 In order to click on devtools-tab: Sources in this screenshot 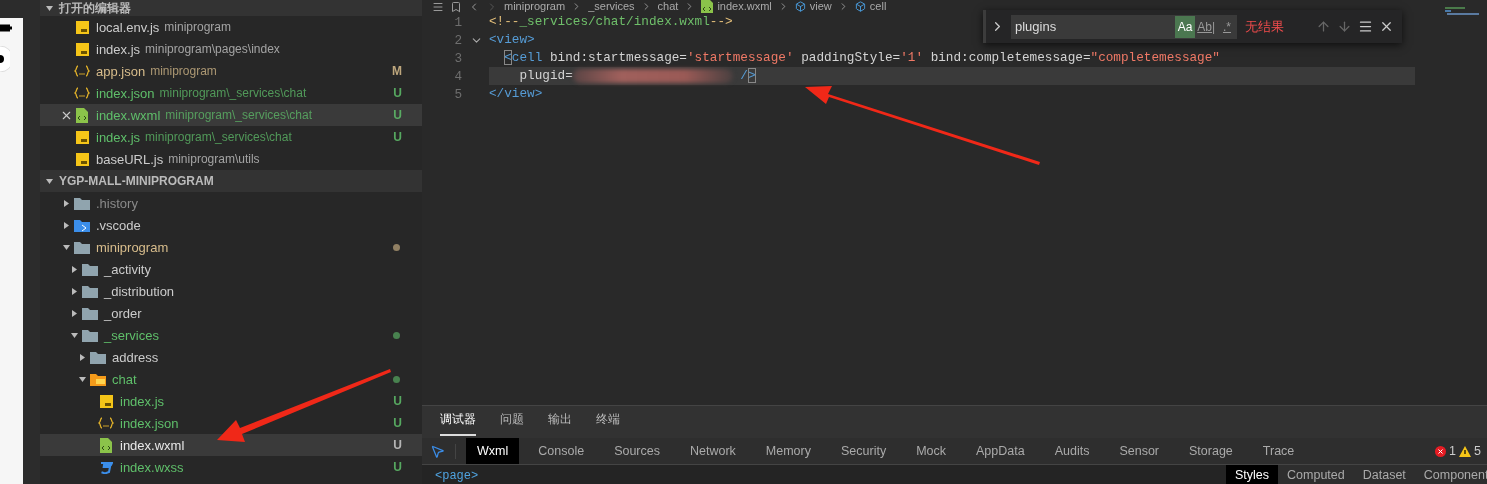, I will do `click(637, 451)`.